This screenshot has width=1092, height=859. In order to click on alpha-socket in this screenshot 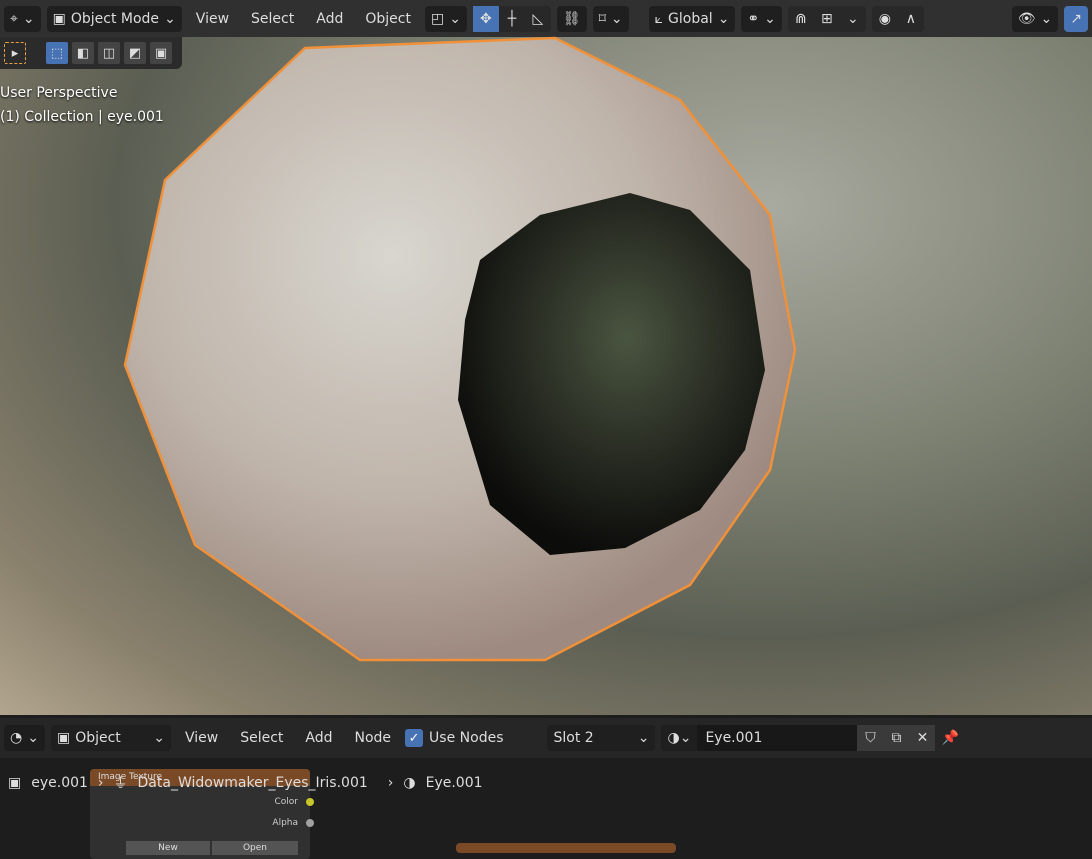, I will do `click(310, 823)`.